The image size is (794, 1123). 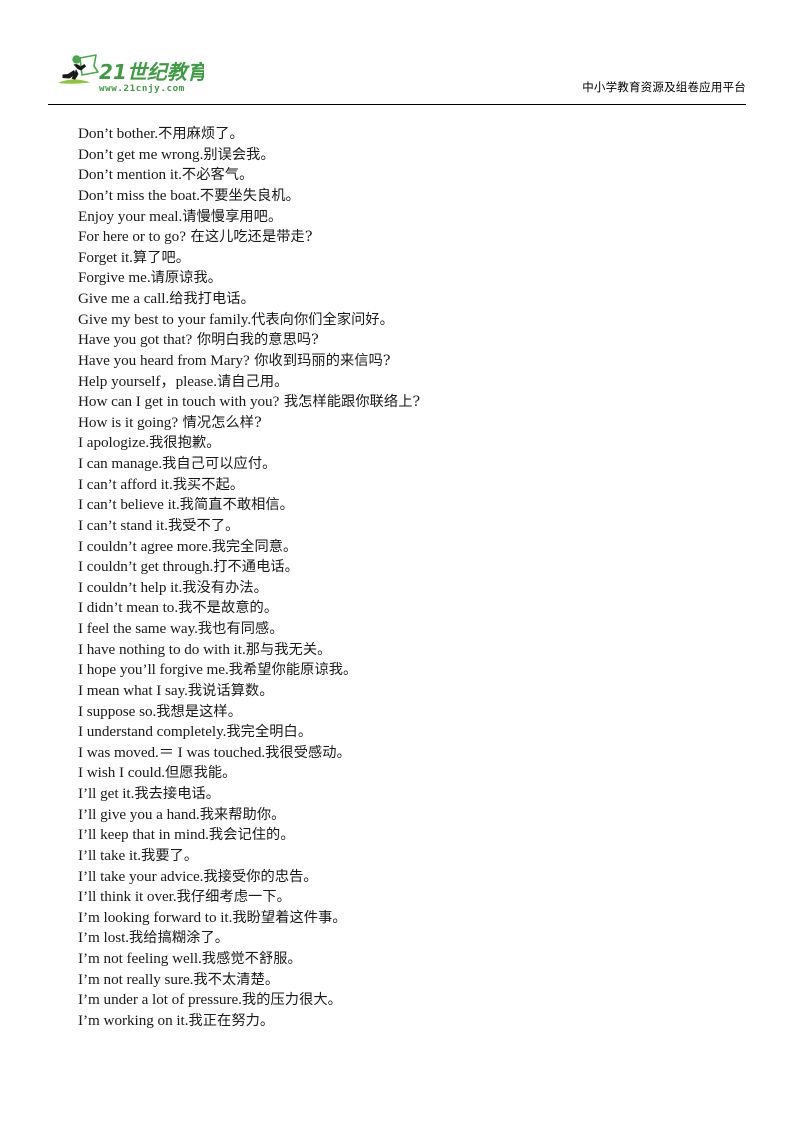 What do you see at coordinates (132, 237) in the screenshot?
I see `phrase-english: For here or to go?` at bounding box center [132, 237].